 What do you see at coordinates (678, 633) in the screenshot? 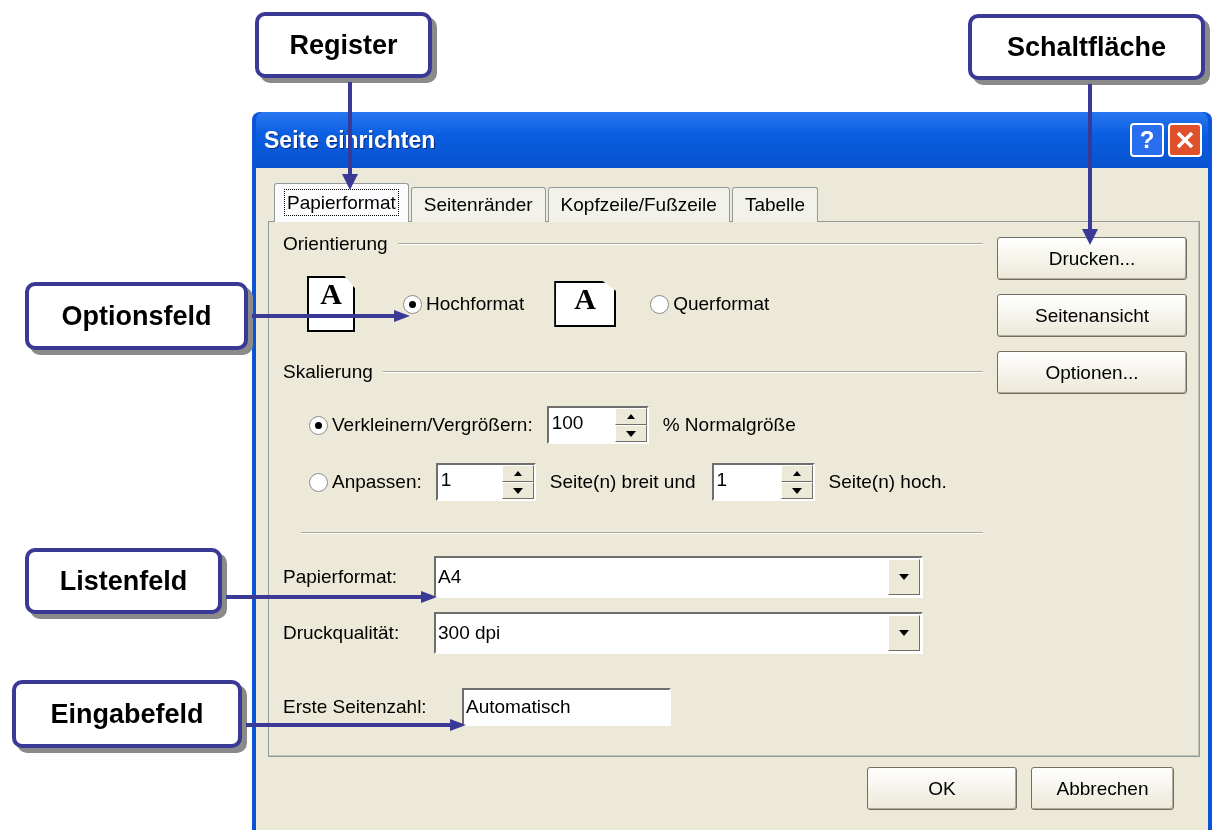
I see `dropdown-field: 300 dpi` at bounding box center [678, 633].